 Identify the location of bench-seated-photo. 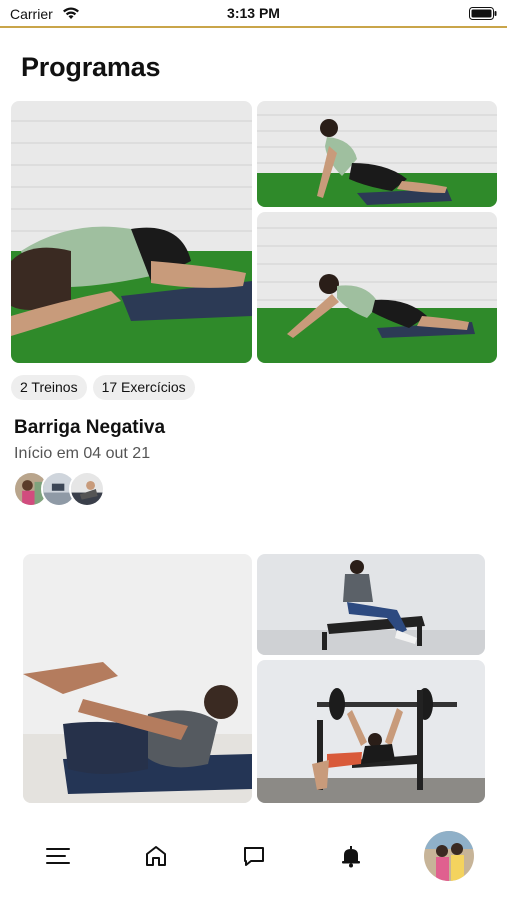
(371, 604).